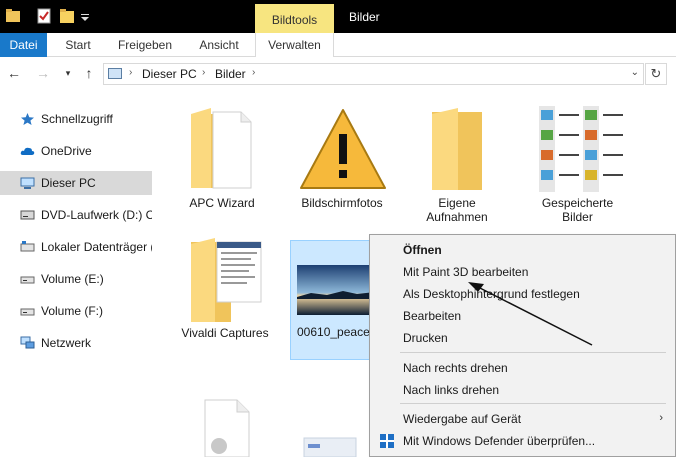 The width and height of the screenshot is (676, 457). Describe the element at coordinates (23, 45) in the screenshot. I see `tab-datei: Datei` at that location.